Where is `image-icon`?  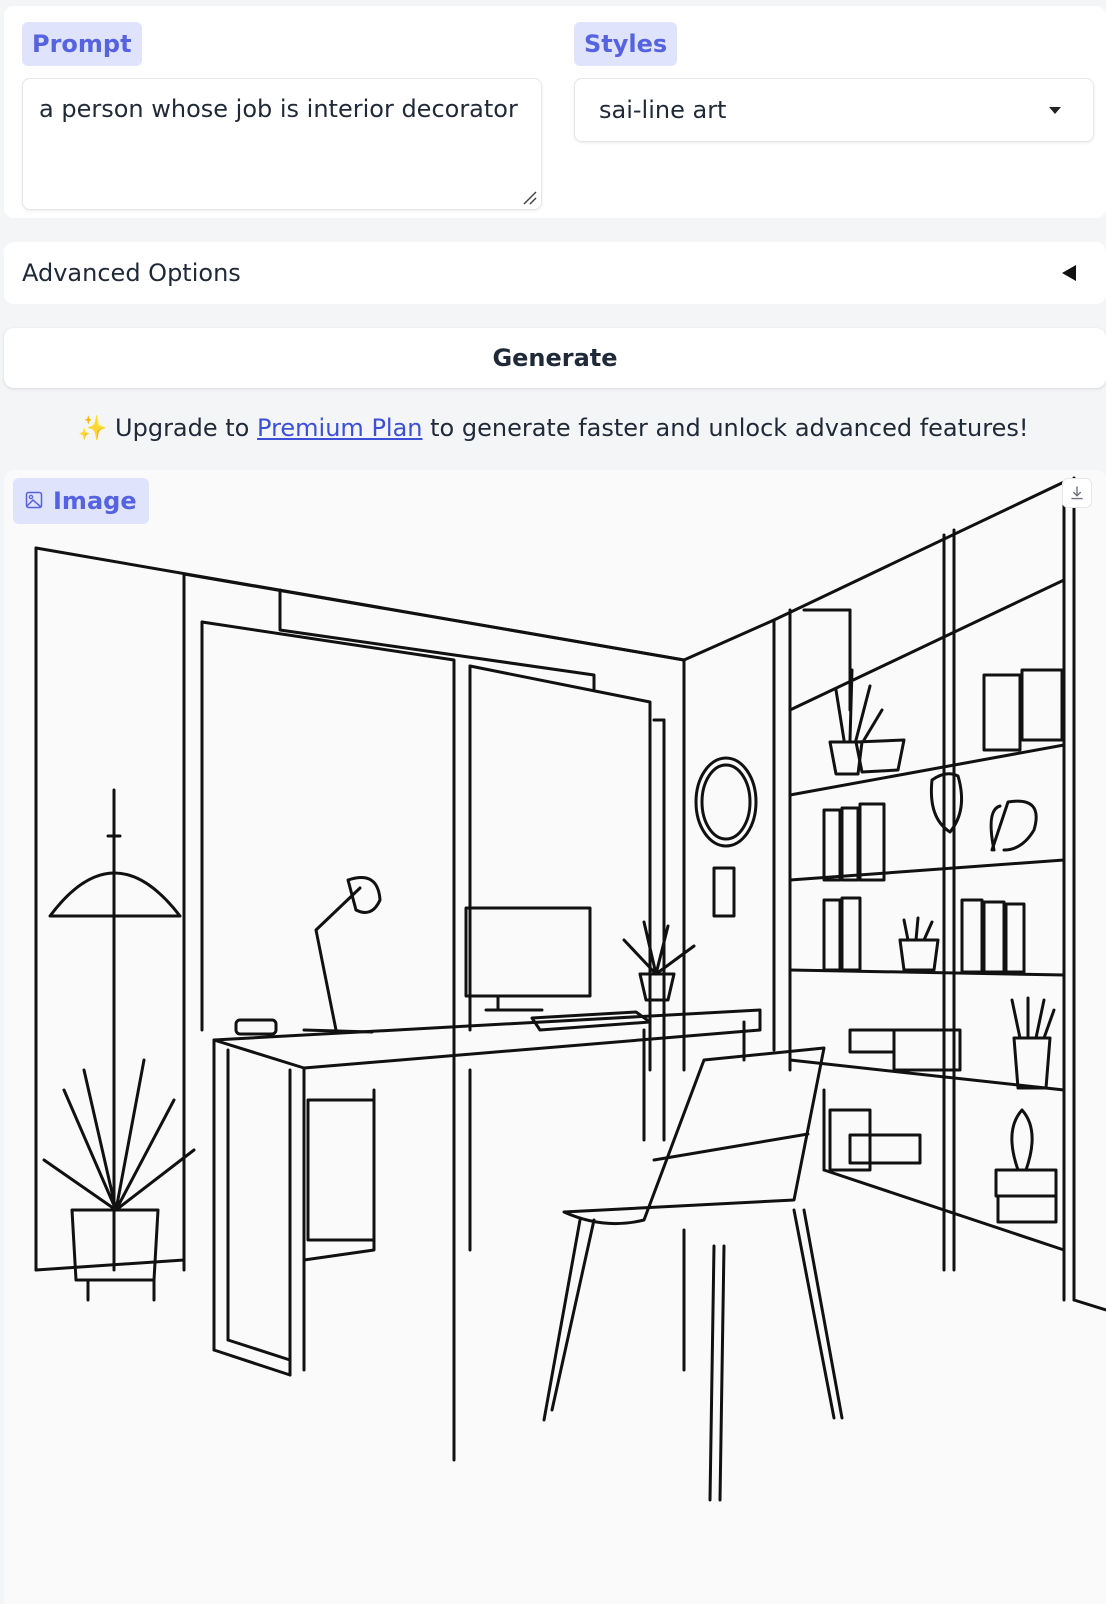 image-icon is located at coordinates (34, 500).